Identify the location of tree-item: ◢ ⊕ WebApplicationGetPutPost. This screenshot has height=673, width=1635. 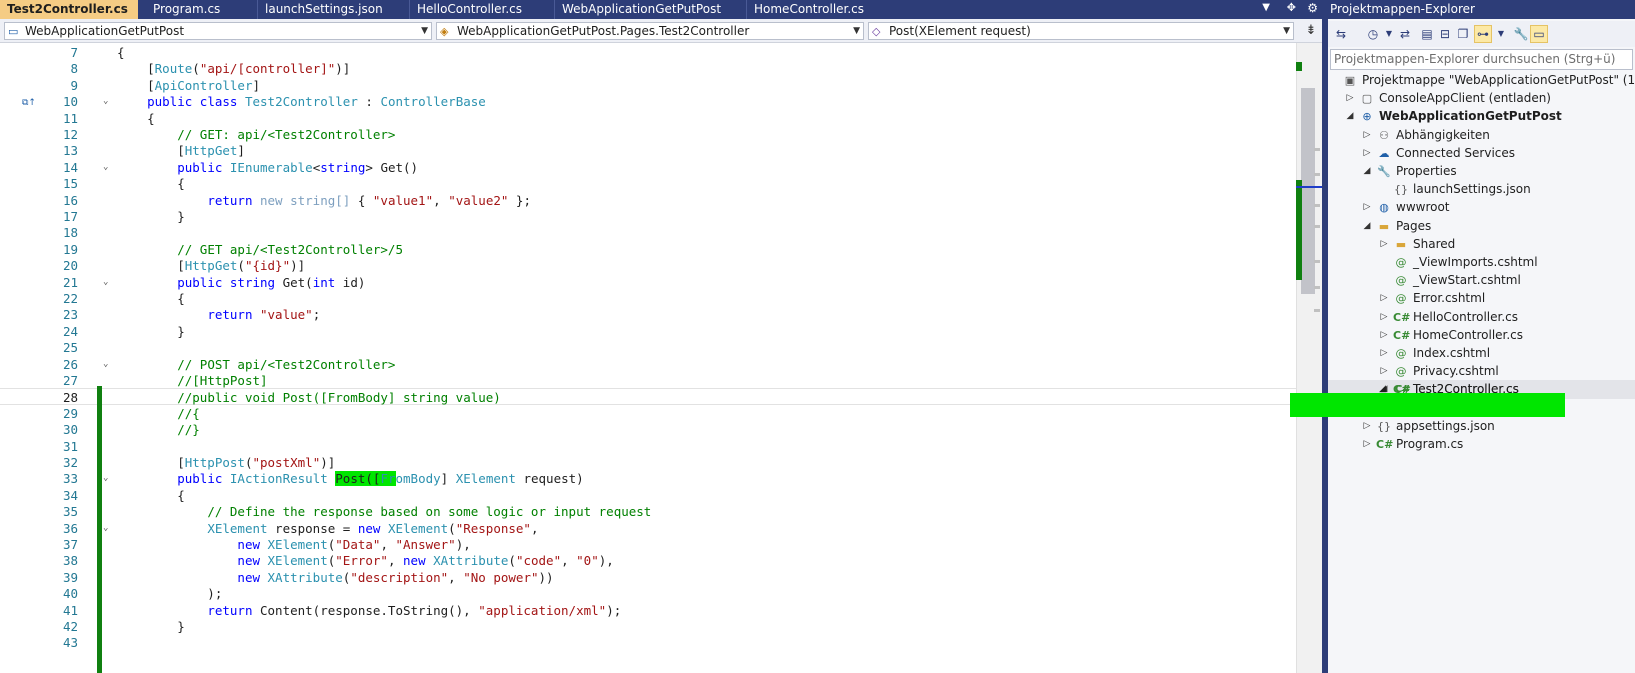
(1481, 116).